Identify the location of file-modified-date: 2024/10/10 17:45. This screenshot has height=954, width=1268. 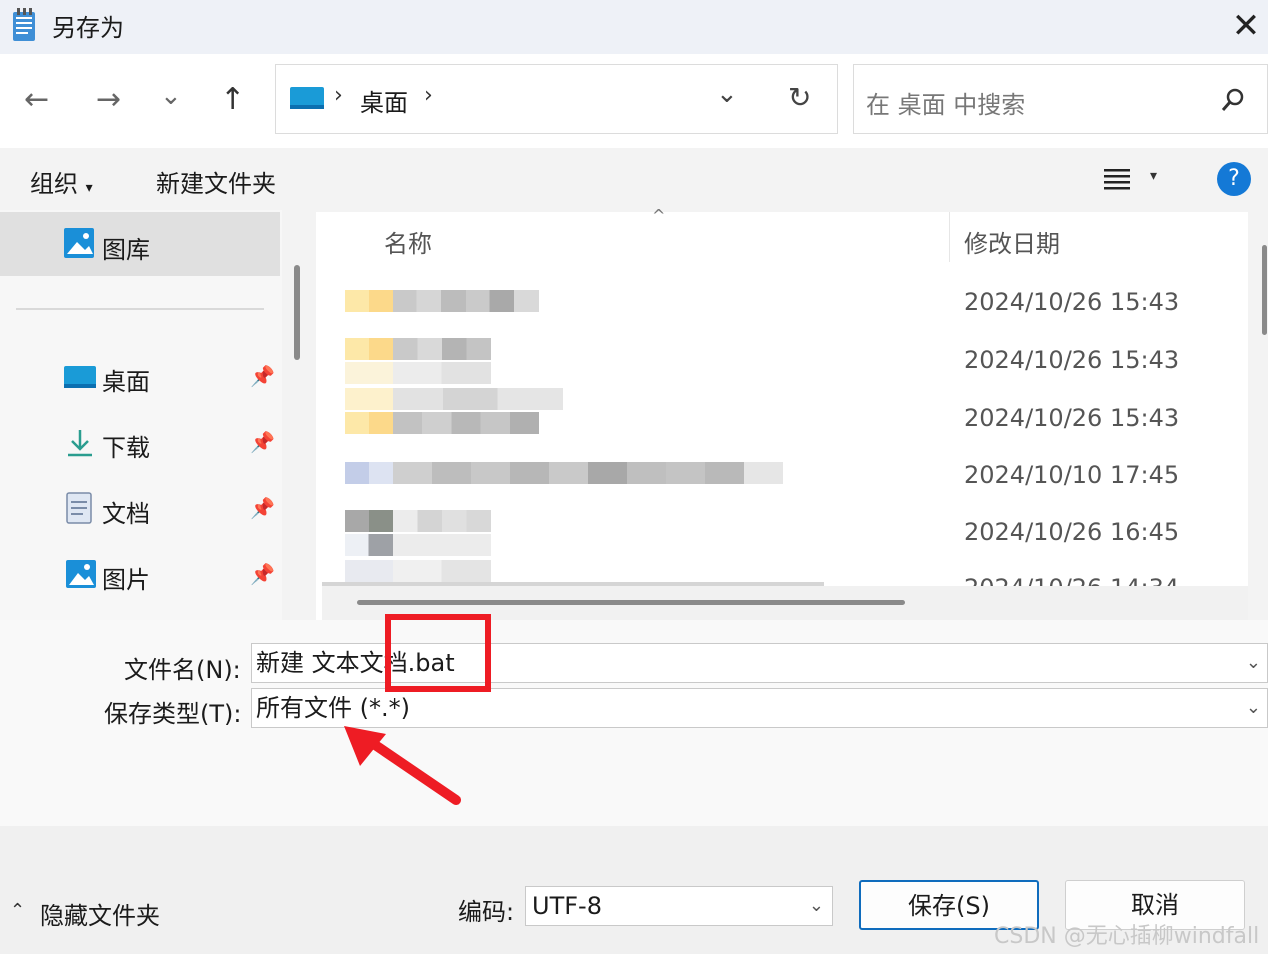
(1072, 475).